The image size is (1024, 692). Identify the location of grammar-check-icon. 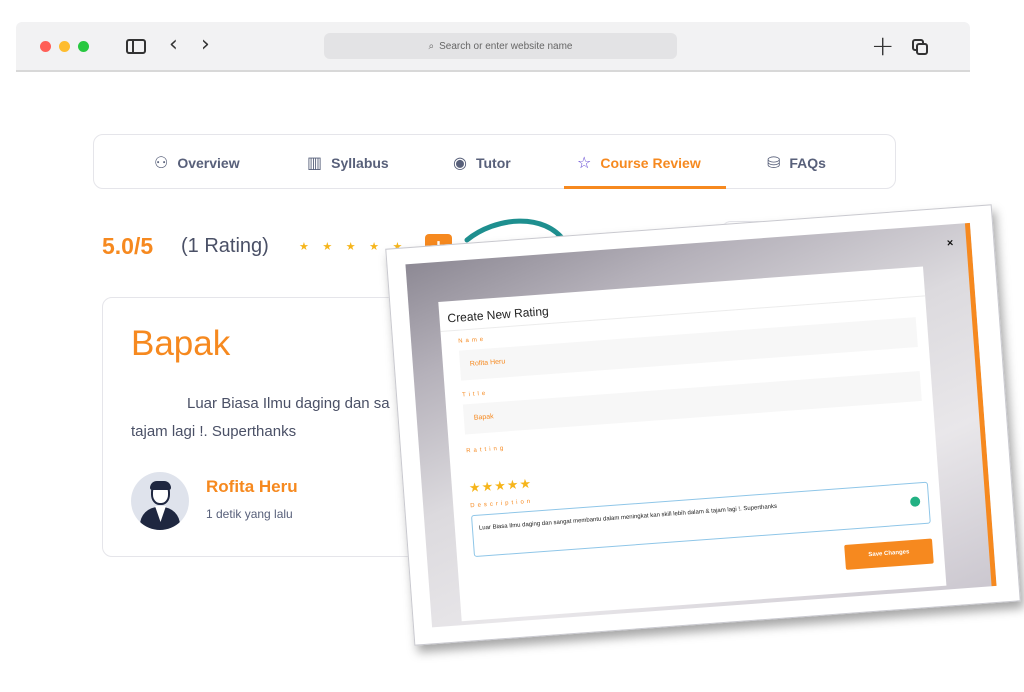
(915, 502).